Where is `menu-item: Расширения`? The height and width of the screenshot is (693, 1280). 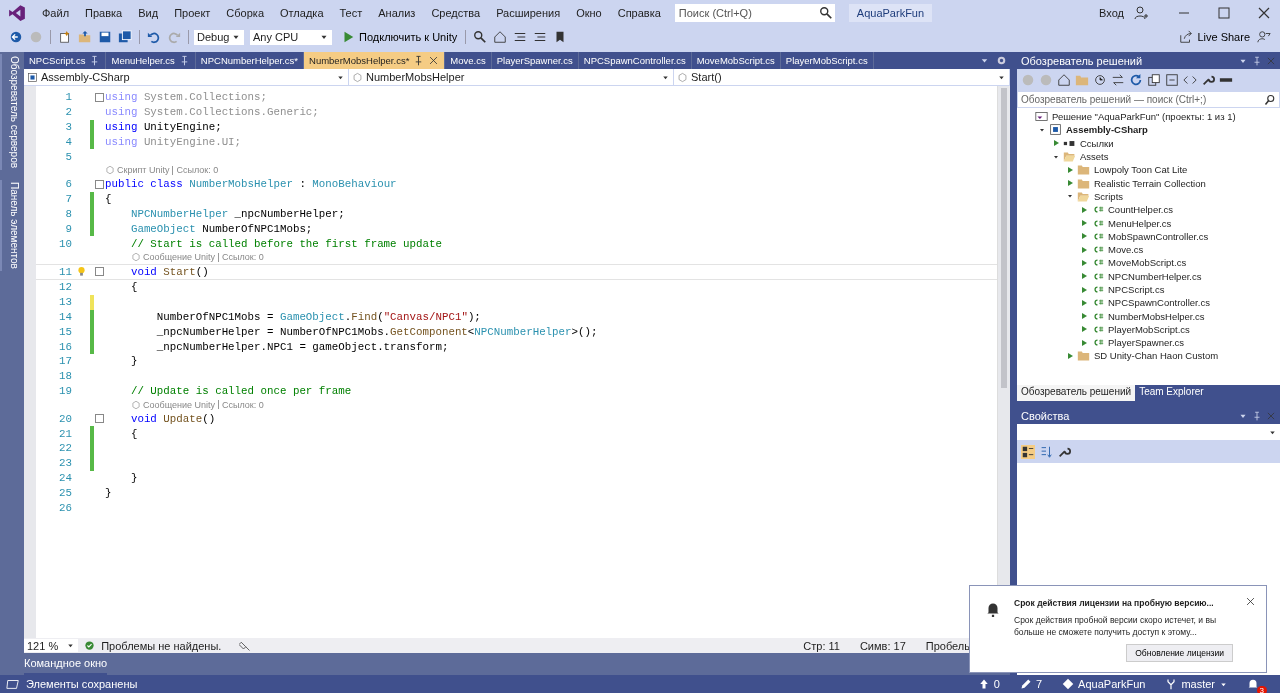
menu-item: Расширения is located at coordinates (528, 13).